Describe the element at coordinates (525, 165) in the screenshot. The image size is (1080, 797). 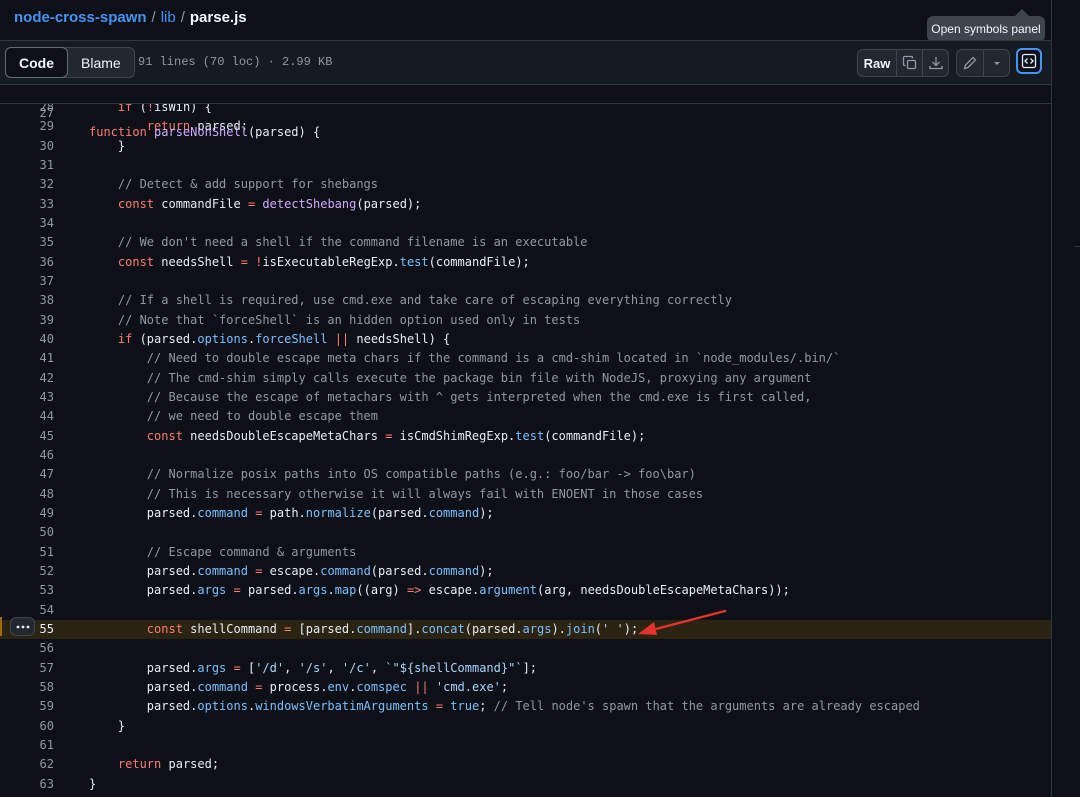
I see `code-line: 31` at that location.